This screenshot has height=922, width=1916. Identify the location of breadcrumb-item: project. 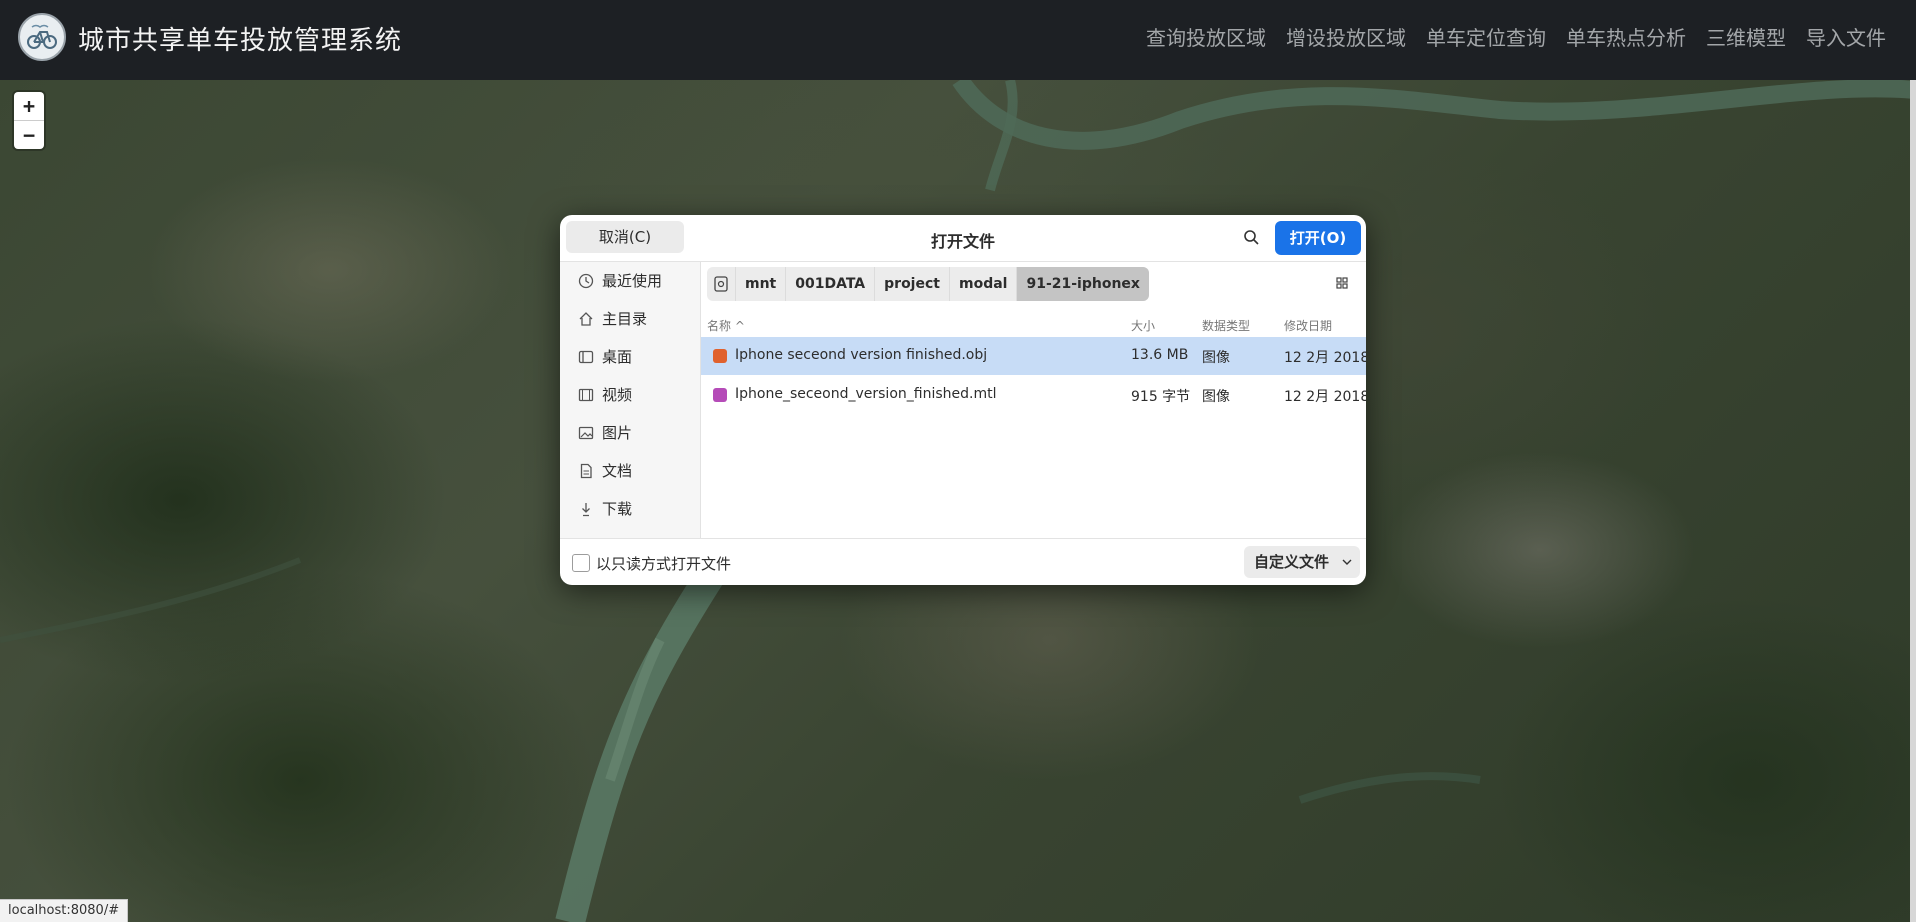
(912, 284).